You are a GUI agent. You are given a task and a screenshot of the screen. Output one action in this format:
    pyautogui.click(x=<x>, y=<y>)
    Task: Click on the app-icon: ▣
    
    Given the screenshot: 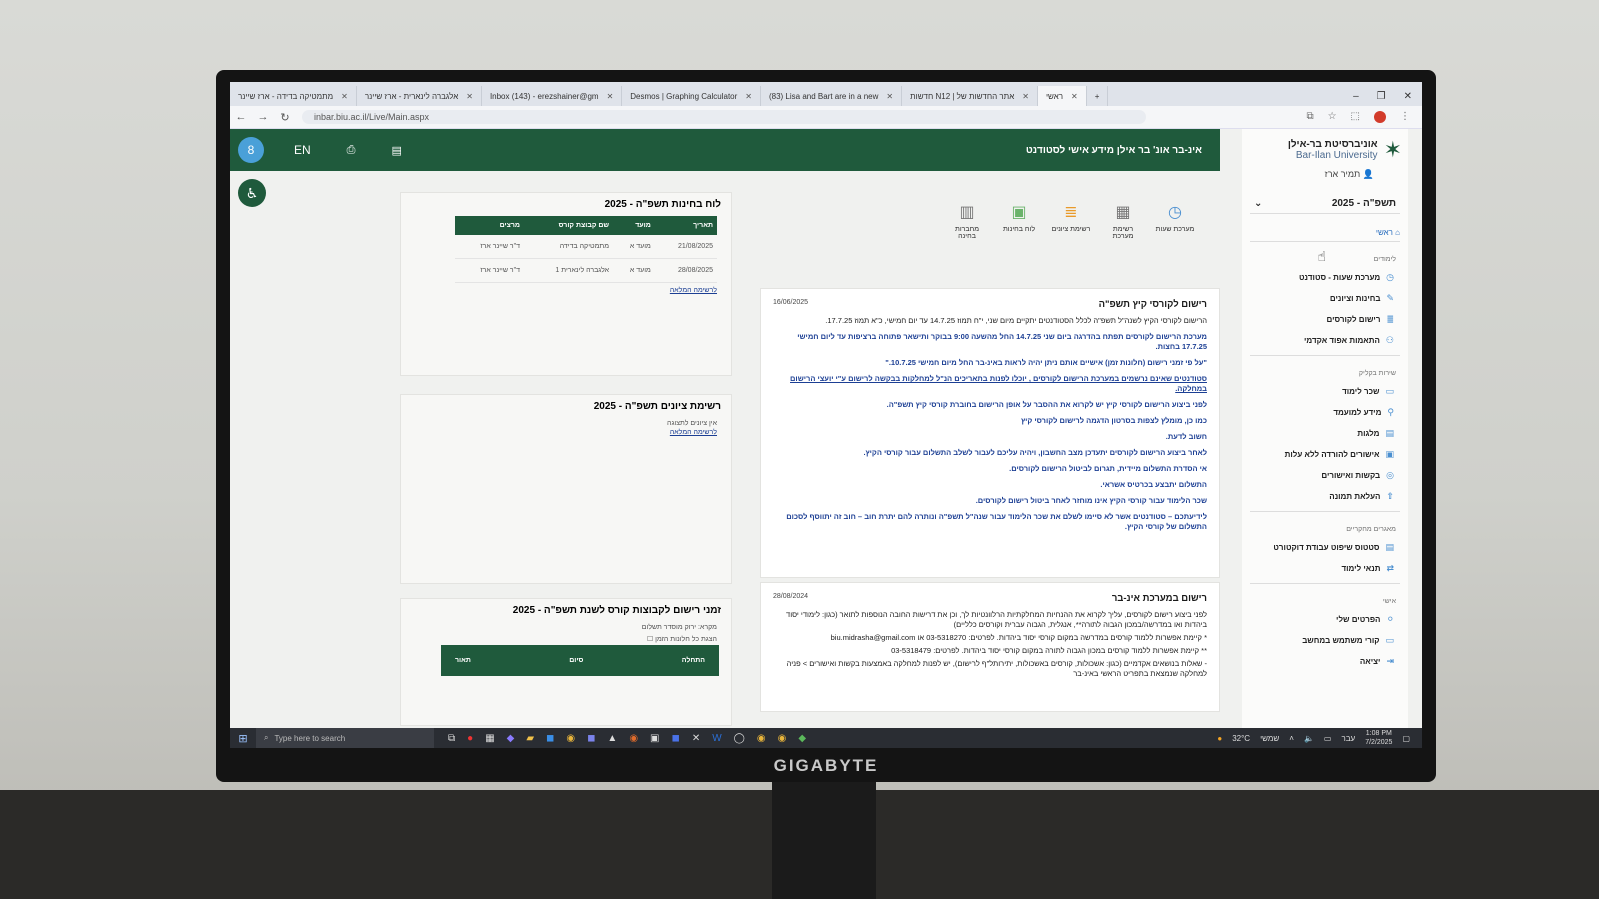 What is the action you would take?
    pyautogui.click(x=654, y=738)
    